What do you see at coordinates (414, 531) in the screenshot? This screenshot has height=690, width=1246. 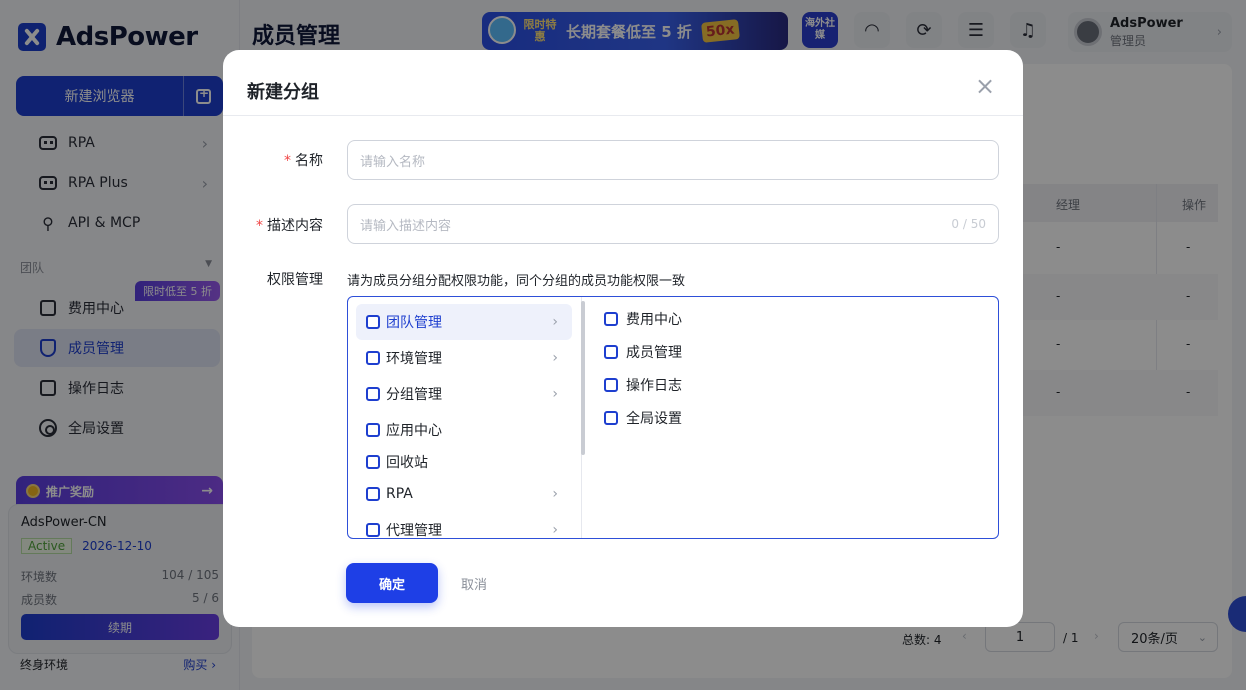 I see `perm-item-label: 代理管理` at bounding box center [414, 531].